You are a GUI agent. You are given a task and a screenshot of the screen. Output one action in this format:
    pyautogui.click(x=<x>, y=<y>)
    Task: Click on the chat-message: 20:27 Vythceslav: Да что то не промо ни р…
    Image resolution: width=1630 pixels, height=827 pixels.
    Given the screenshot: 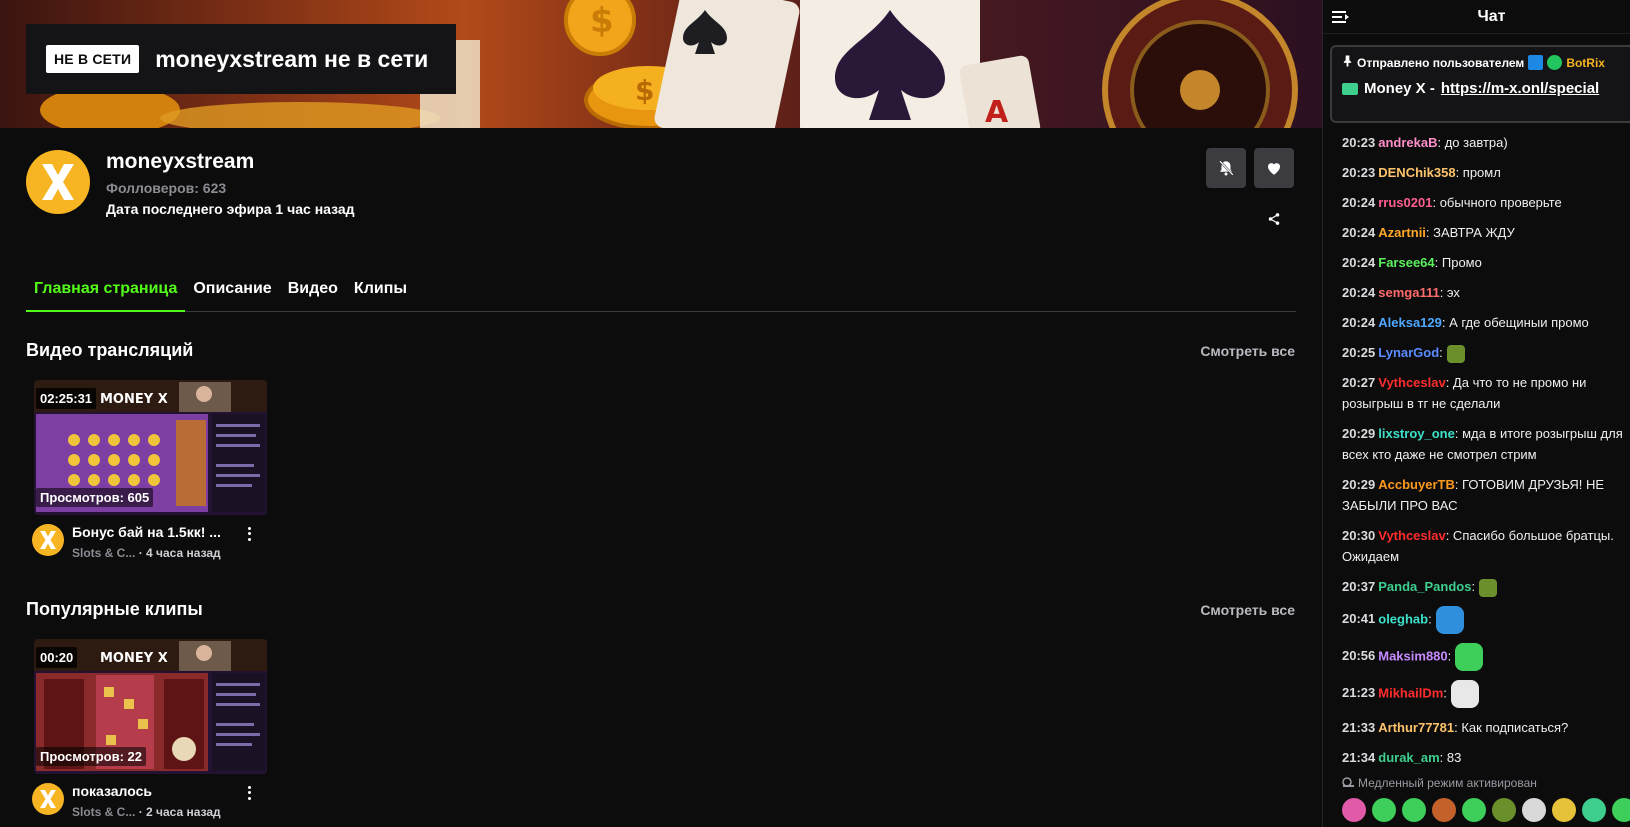 What is the action you would take?
    pyautogui.click(x=1486, y=393)
    